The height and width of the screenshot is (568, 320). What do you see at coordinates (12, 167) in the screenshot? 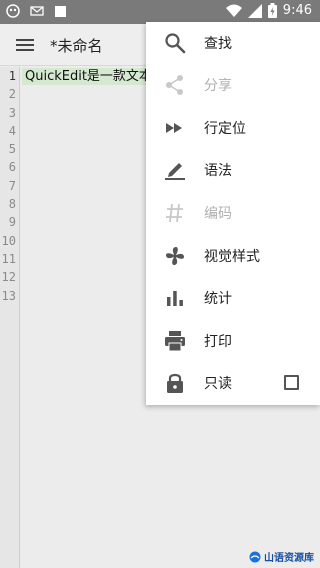
I see `line-number: 6` at bounding box center [12, 167].